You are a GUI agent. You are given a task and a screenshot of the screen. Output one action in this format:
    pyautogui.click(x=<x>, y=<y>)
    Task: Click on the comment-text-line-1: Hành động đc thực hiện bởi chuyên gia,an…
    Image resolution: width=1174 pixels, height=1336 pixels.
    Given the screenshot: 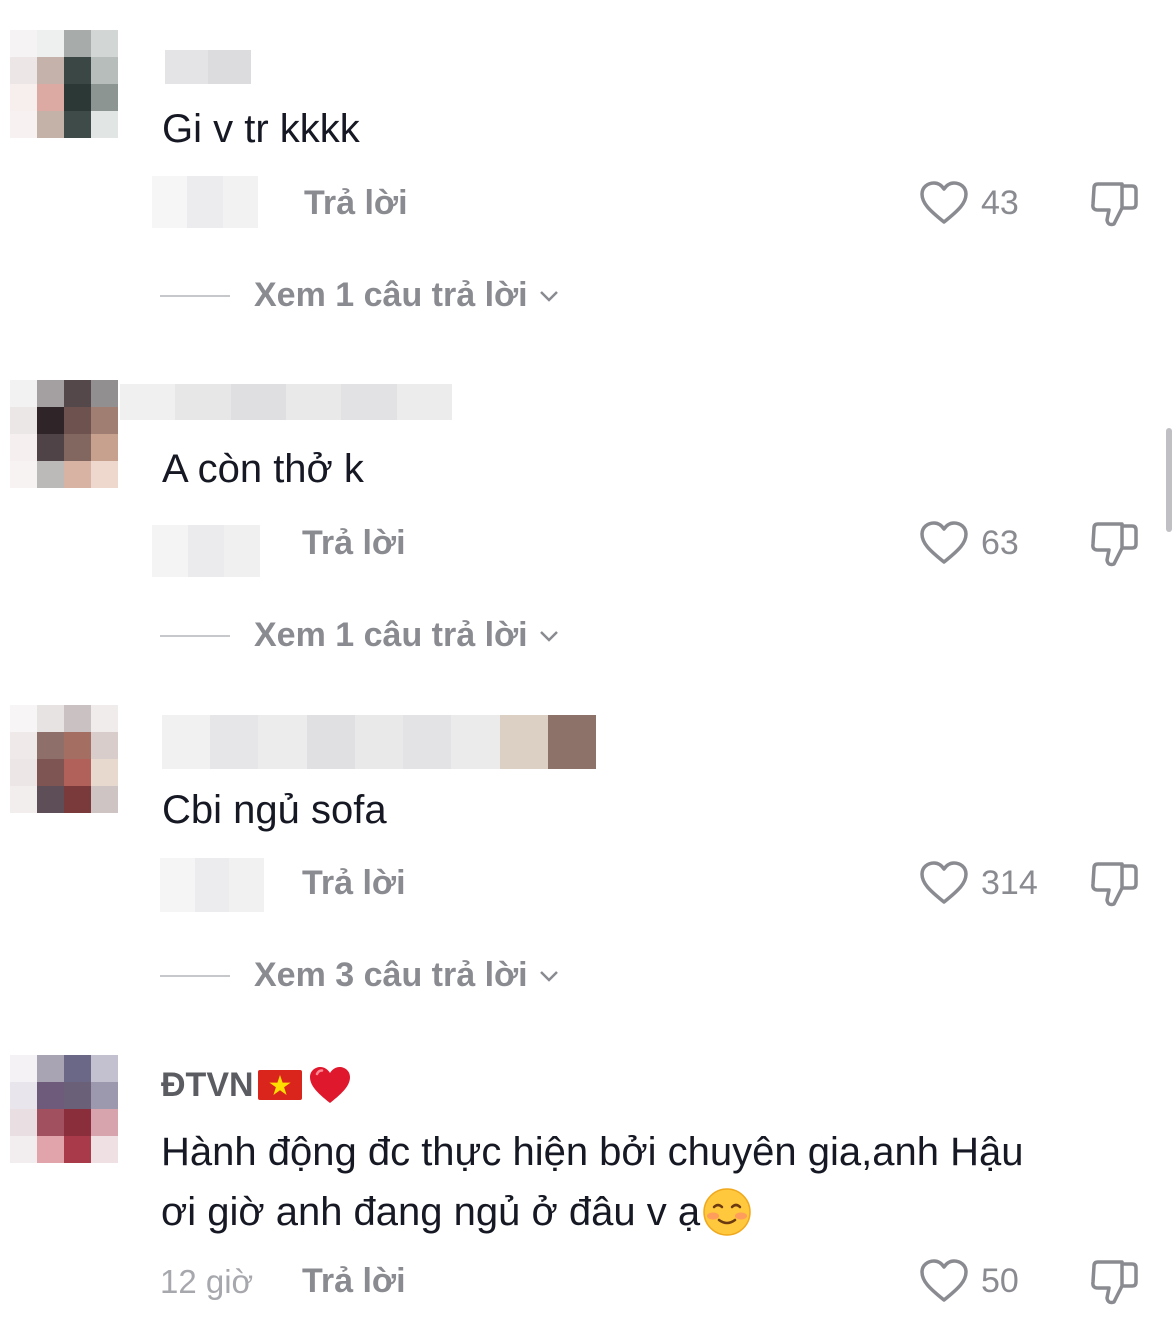 What is the action you would take?
    pyautogui.click(x=592, y=1152)
    